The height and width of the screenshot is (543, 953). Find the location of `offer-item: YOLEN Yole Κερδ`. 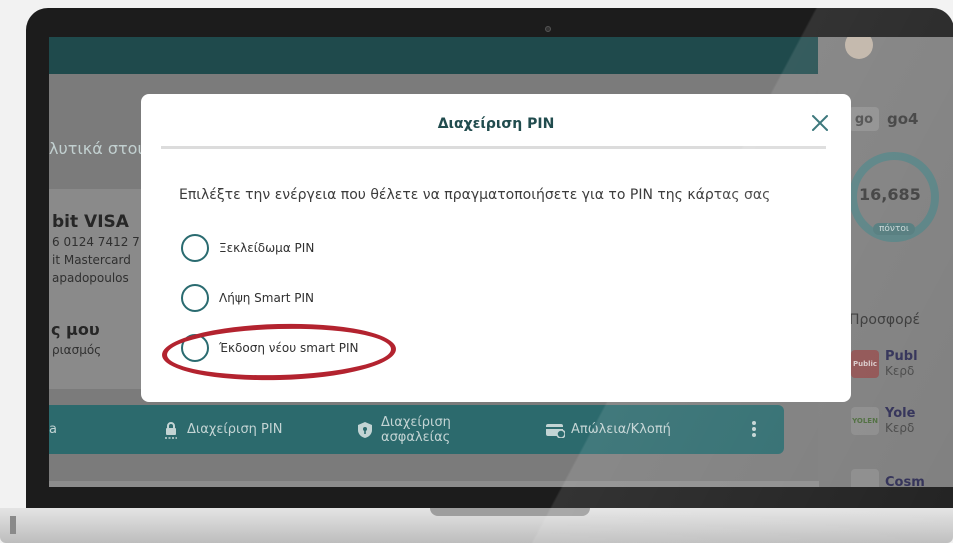

offer-item: YOLEN Yole Κερδ is located at coordinates (883, 421).